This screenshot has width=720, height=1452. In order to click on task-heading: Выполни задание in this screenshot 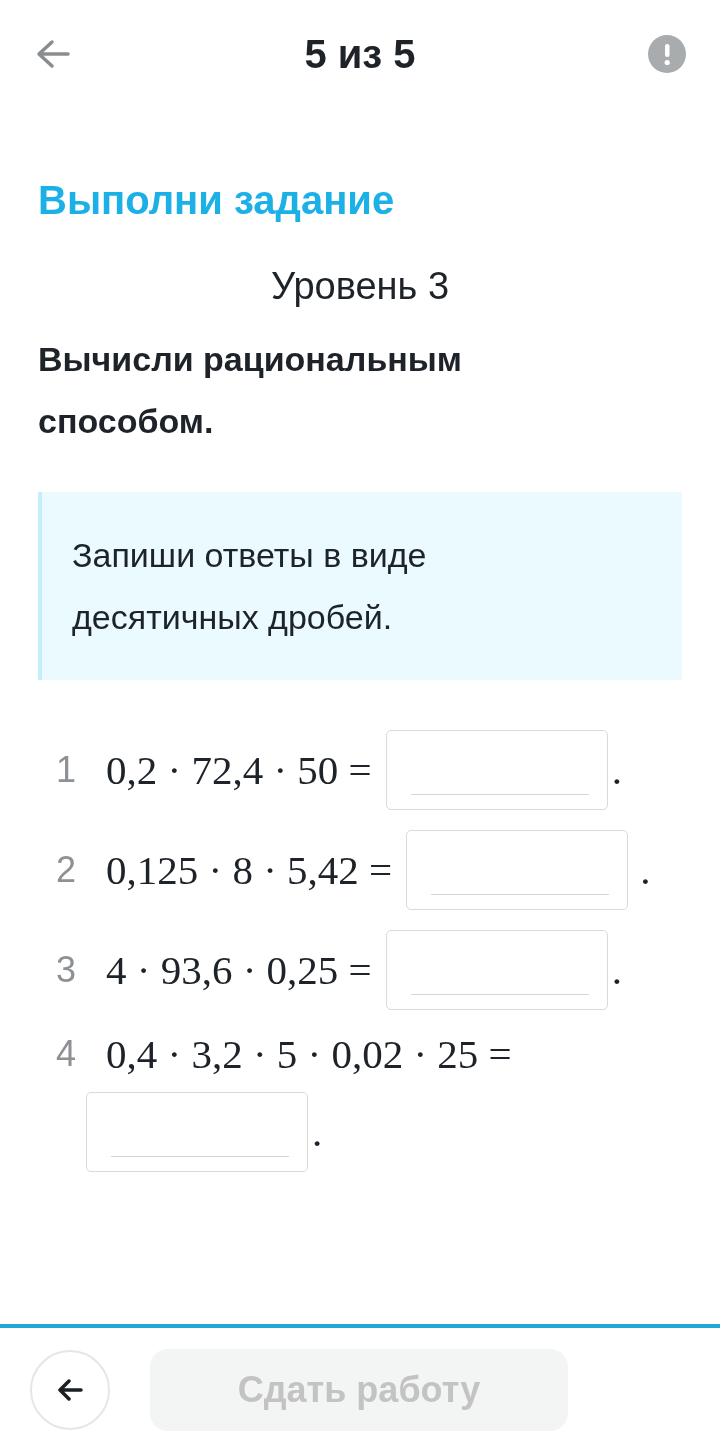, I will do `click(217, 200)`.